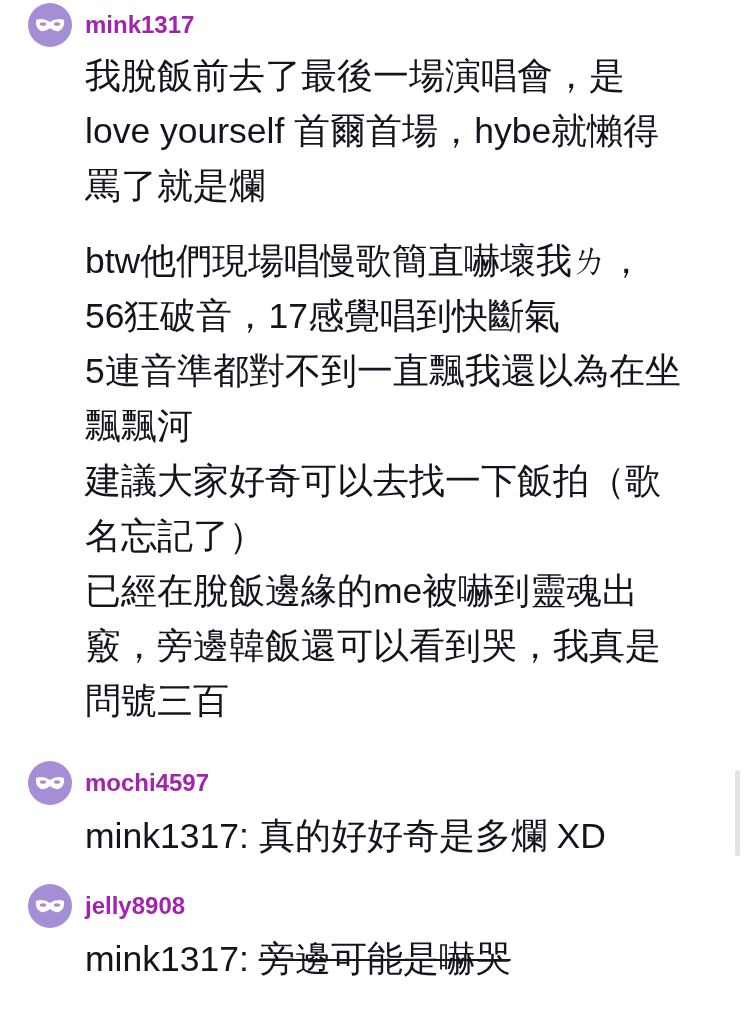  Describe the element at coordinates (298, 959) in the screenshot. I see `reply-text: mink1317: 旁邊可能是嚇哭` at that location.